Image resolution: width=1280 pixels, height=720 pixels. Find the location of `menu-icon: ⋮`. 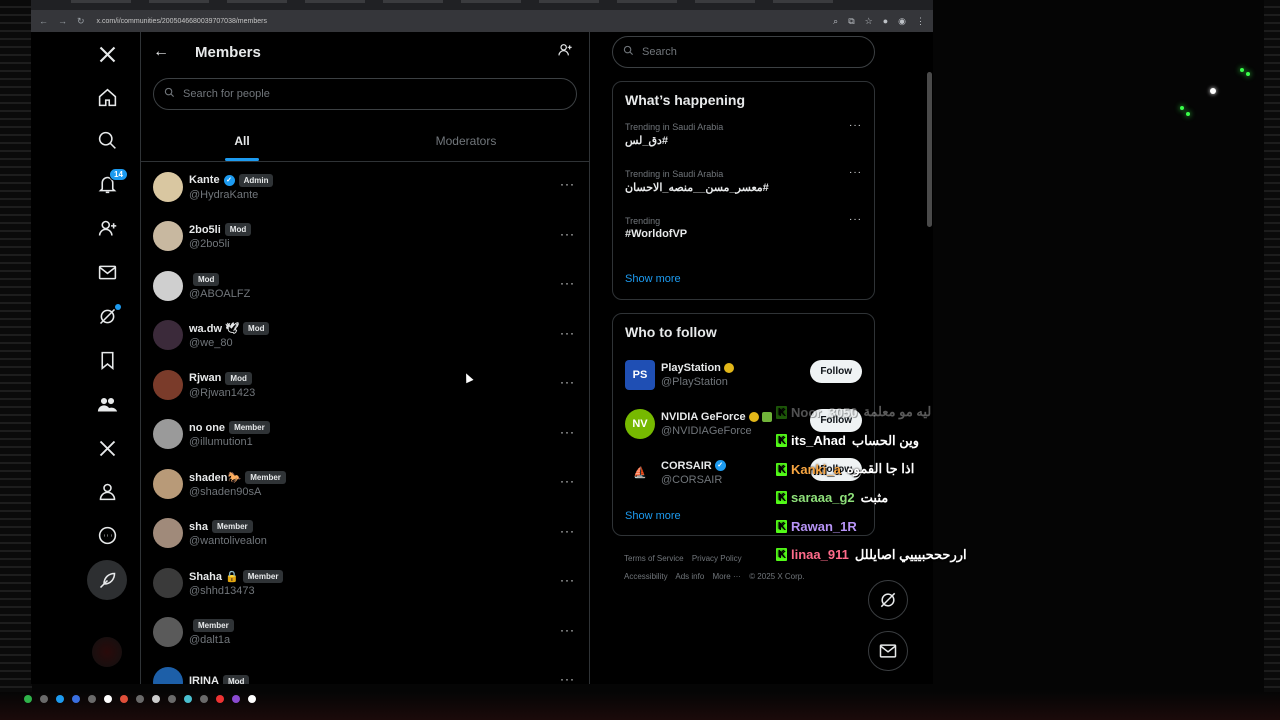

menu-icon: ⋮ is located at coordinates (920, 21).